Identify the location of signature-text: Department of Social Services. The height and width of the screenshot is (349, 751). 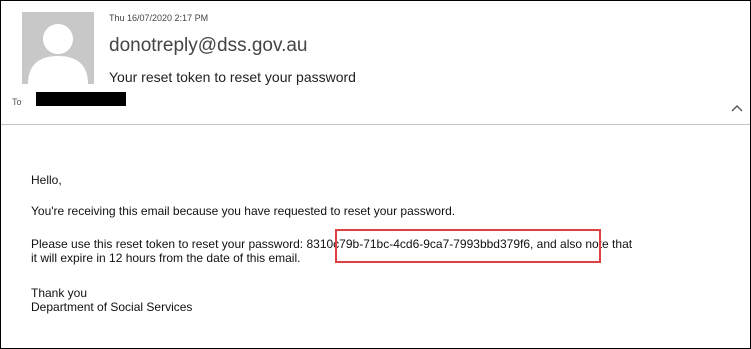
(112, 307).